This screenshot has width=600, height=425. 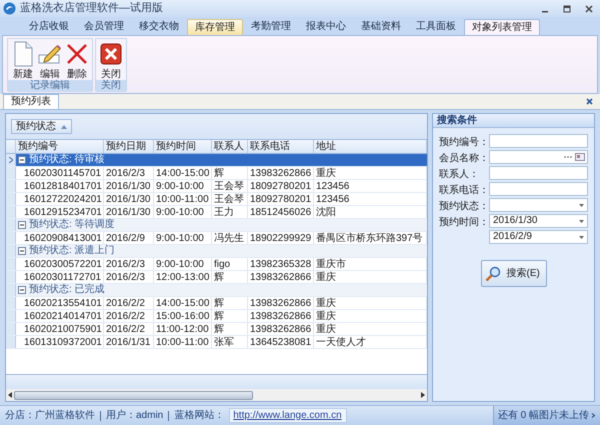 What do you see at coordinates (370, 264) in the screenshot?
I see `table-cell: 重庆市` at bounding box center [370, 264].